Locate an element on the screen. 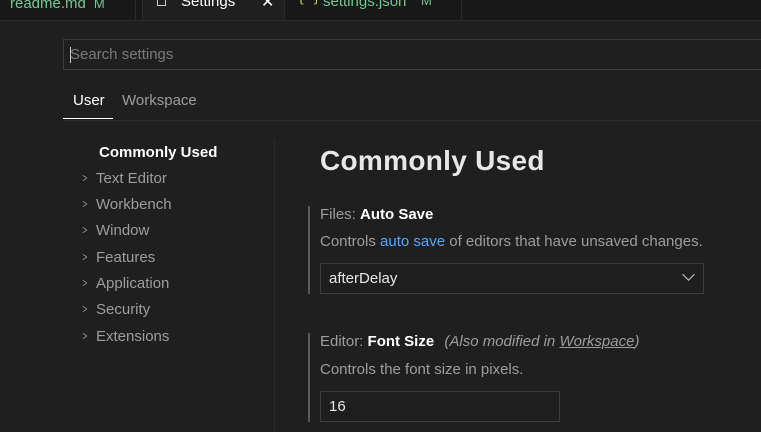 Image resolution: width=761 pixels, height=432 pixels. toc-item-application: > Application is located at coordinates (124, 283).